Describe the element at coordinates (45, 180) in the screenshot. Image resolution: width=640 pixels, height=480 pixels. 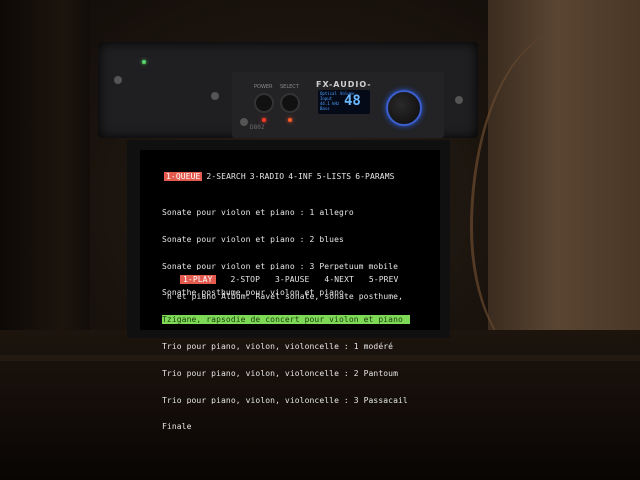
I see `door-frame` at that location.